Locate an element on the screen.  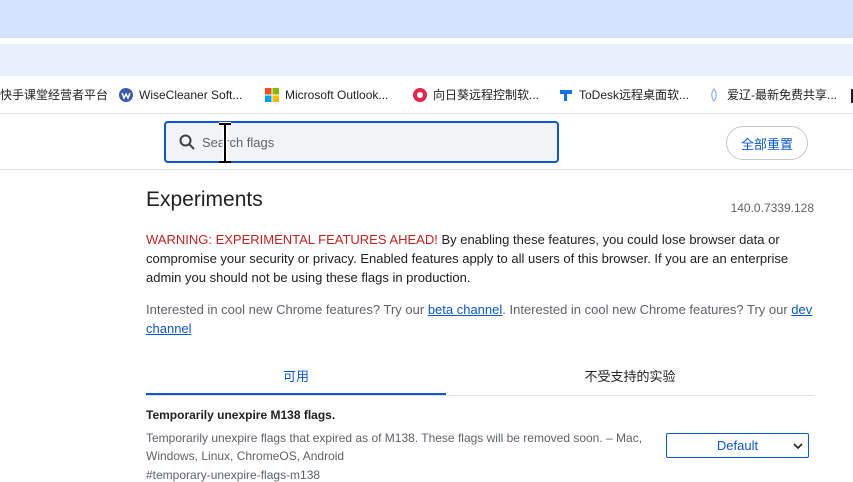
bookmark-item: 快手课堂经营者平台 is located at coordinates (54, 94).